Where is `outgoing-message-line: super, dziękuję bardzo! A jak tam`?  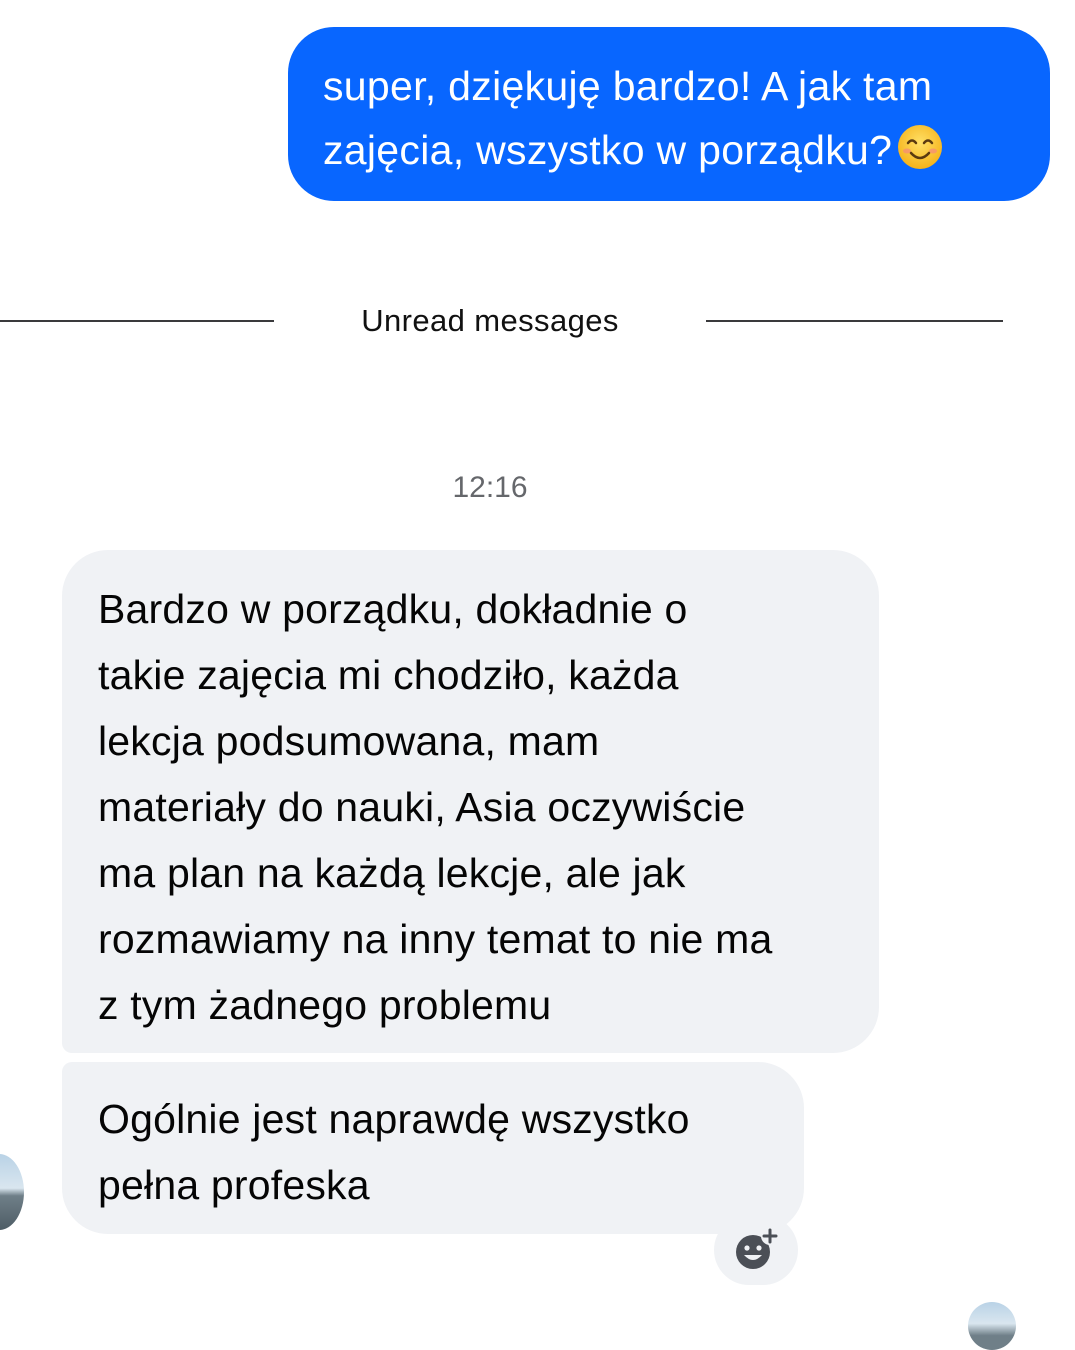
outgoing-message-line: super, dziękuję bardzo! A jak tam is located at coordinates (628, 86).